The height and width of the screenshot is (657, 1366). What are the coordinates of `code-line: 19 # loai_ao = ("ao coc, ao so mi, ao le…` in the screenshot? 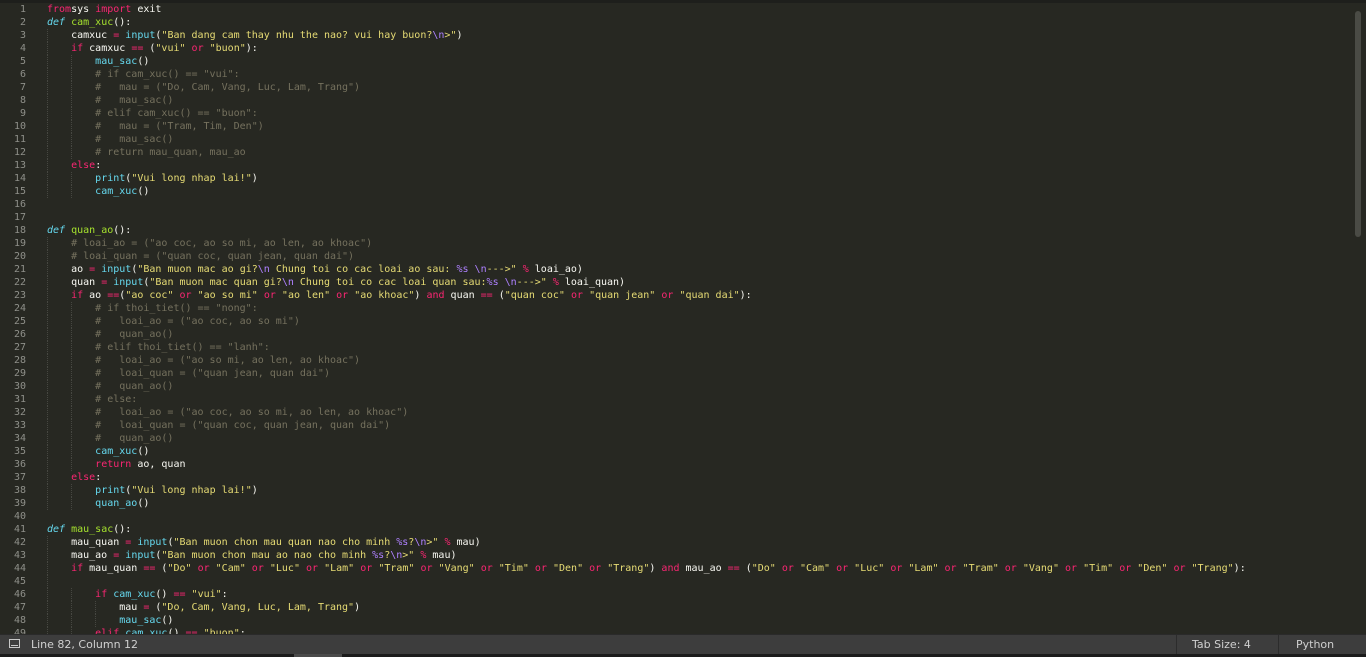 It's located at (676, 243).